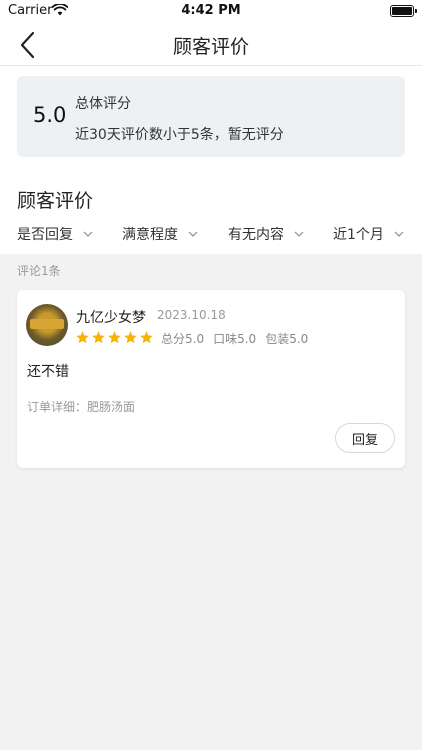 This screenshot has width=422, height=750. Describe the element at coordinates (211, 239) in the screenshot. I see `filter-bar: 是否回复 满意程度 有无内容 近1个月` at that location.